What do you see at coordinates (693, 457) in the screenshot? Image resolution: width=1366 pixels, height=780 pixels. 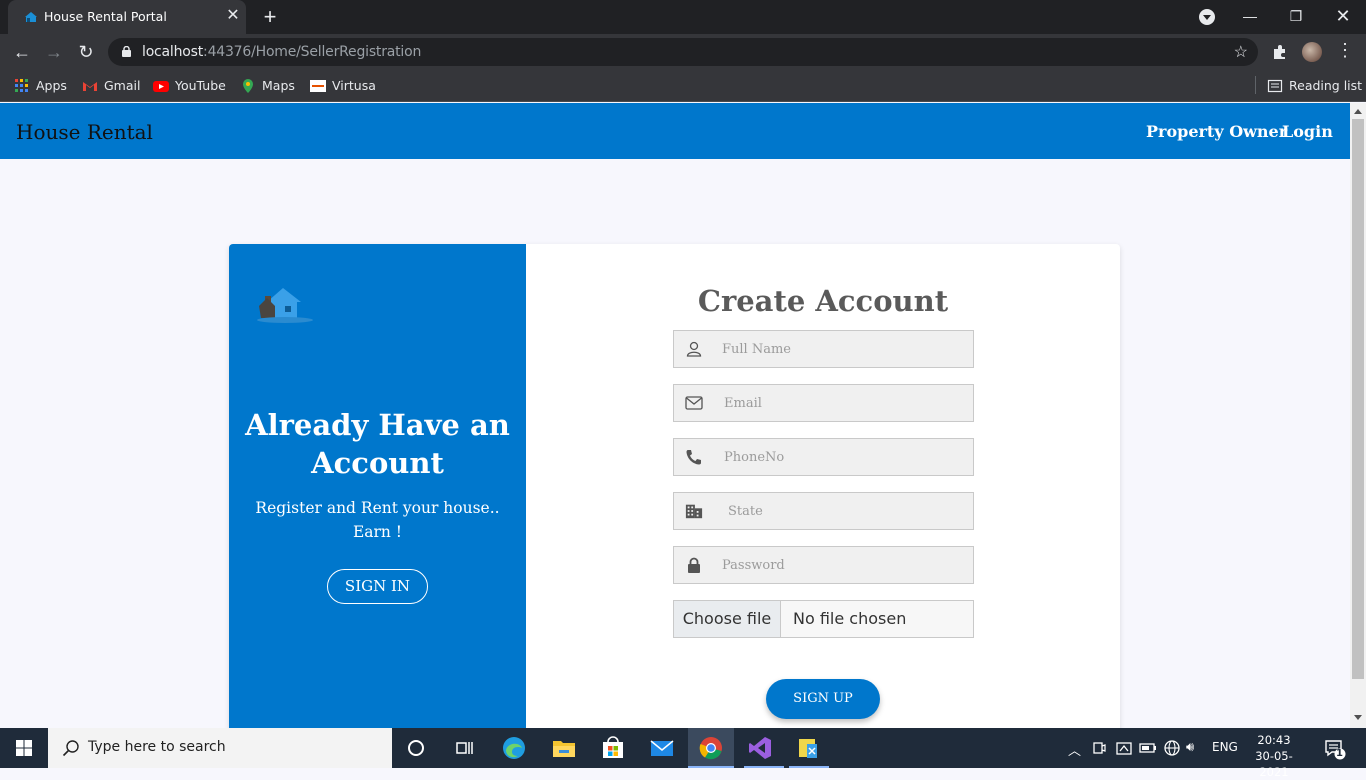 I see `phone-icon` at bounding box center [693, 457].